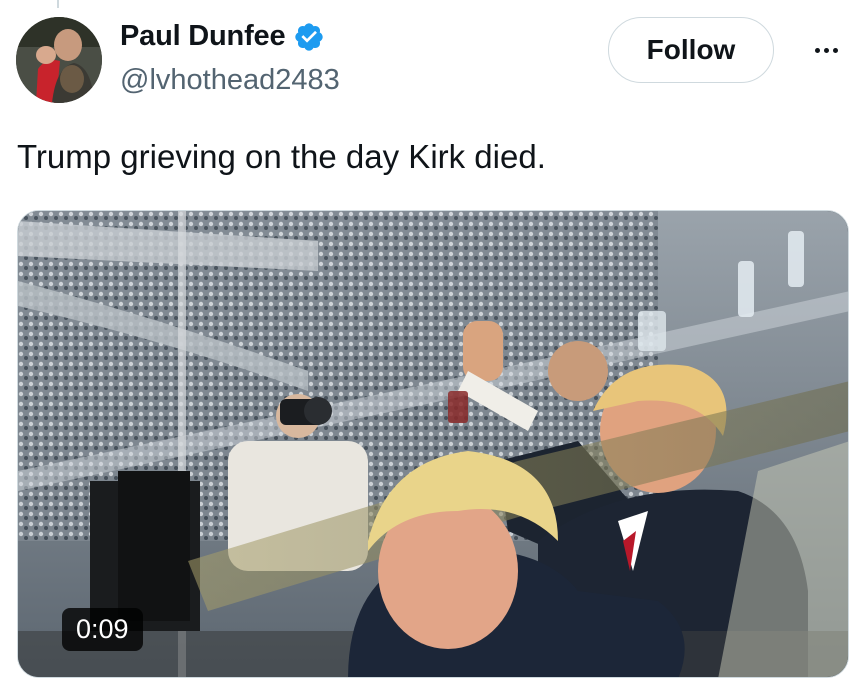 This screenshot has height=696, width=865. What do you see at coordinates (691, 50) in the screenshot?
I see `follow-button: Follow` at bounding box center [691, 50].